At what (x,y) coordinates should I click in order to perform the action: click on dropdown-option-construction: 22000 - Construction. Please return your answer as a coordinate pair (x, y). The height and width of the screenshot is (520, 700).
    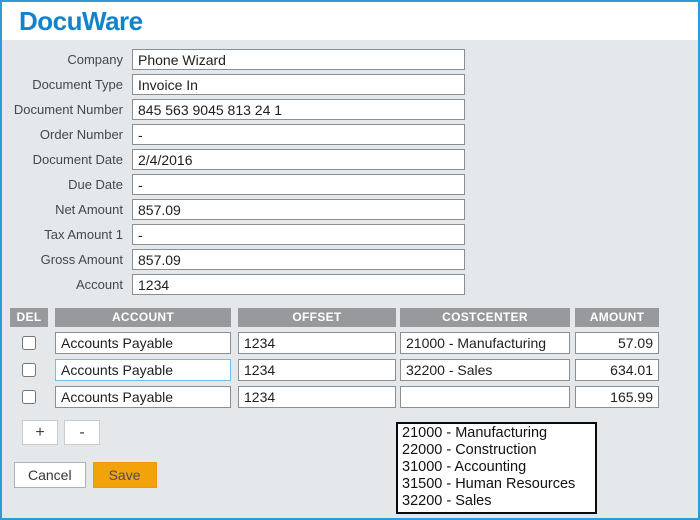
    Looking at the image, I should click on (496, 450).